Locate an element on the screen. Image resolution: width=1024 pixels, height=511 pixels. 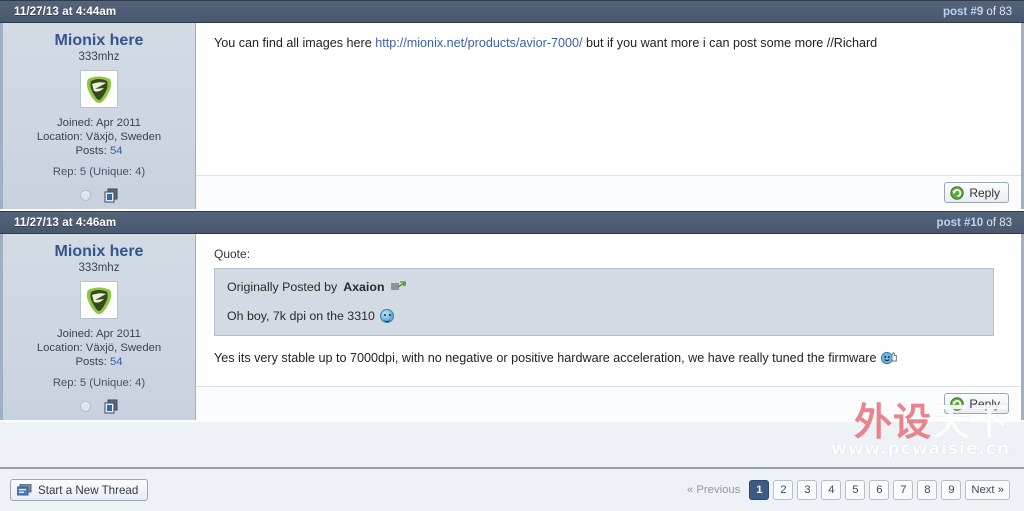
pagination-page-3: 3 is located at coordinates (807, 490).